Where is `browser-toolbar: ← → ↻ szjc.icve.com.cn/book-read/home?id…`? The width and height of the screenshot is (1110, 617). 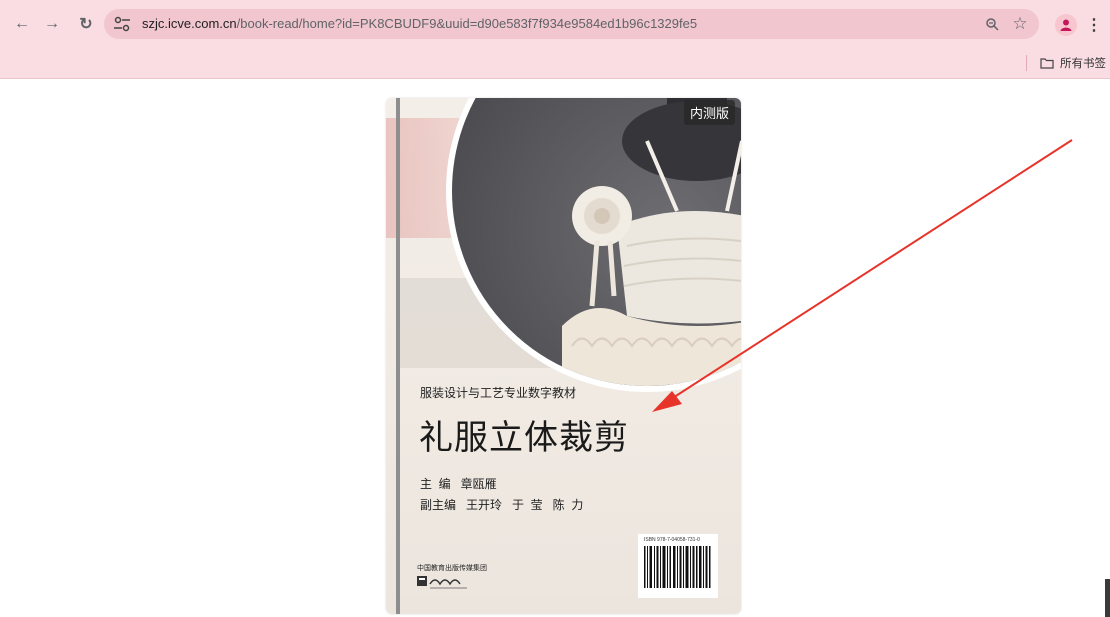 browser-toolbar: ← → ↻ szjc.icve.com.cn/book-read/home?id… is located at coordinates (555, 24).